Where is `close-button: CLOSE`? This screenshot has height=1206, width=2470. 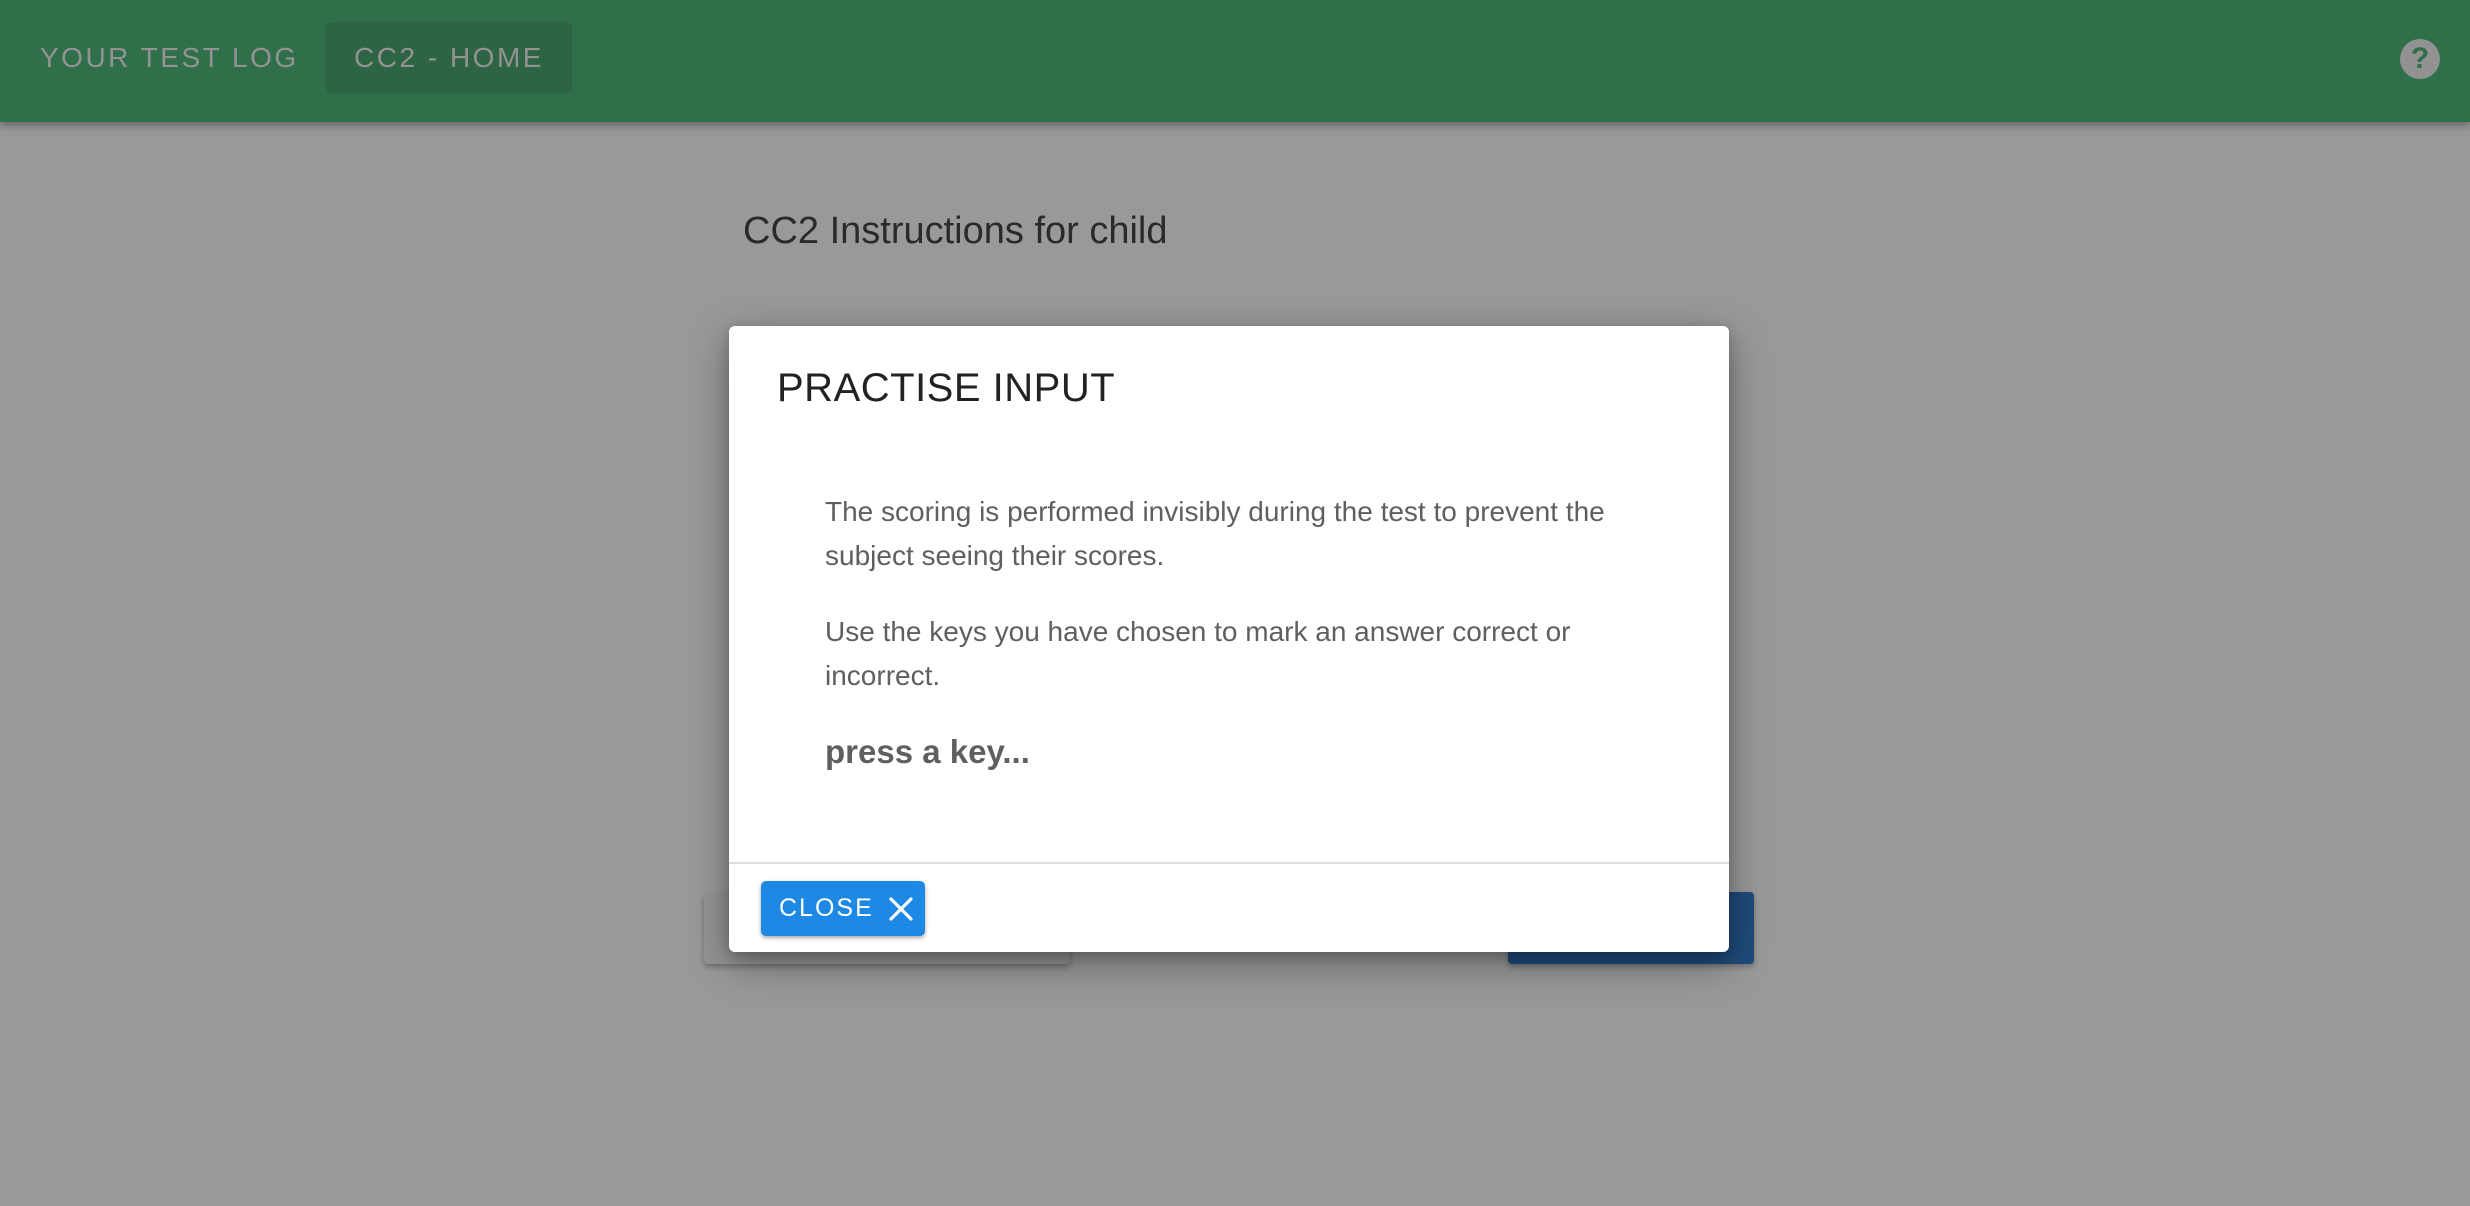 close-button: CLOSE is located at coordinates (843, 908).